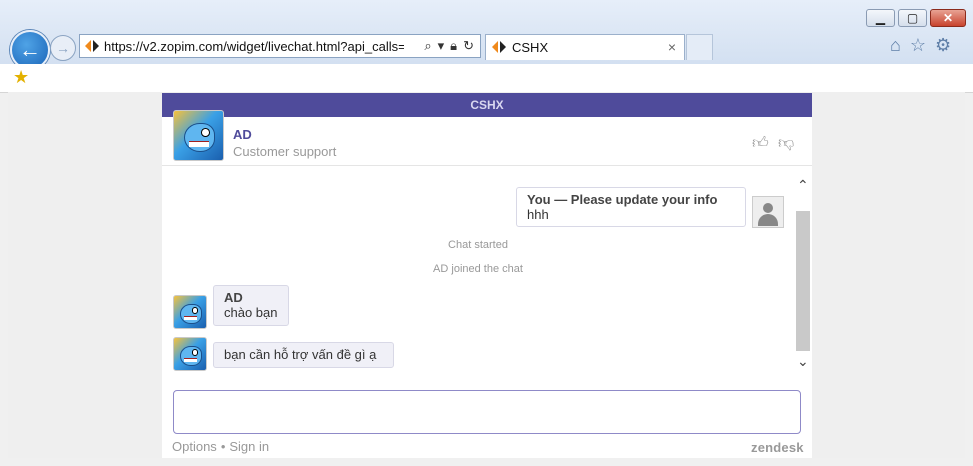 This screenshot has width=973, height=466. Describe the element at coordinates (672, 47) in the screenshot. I see `tab-close-button: ×` at that location.